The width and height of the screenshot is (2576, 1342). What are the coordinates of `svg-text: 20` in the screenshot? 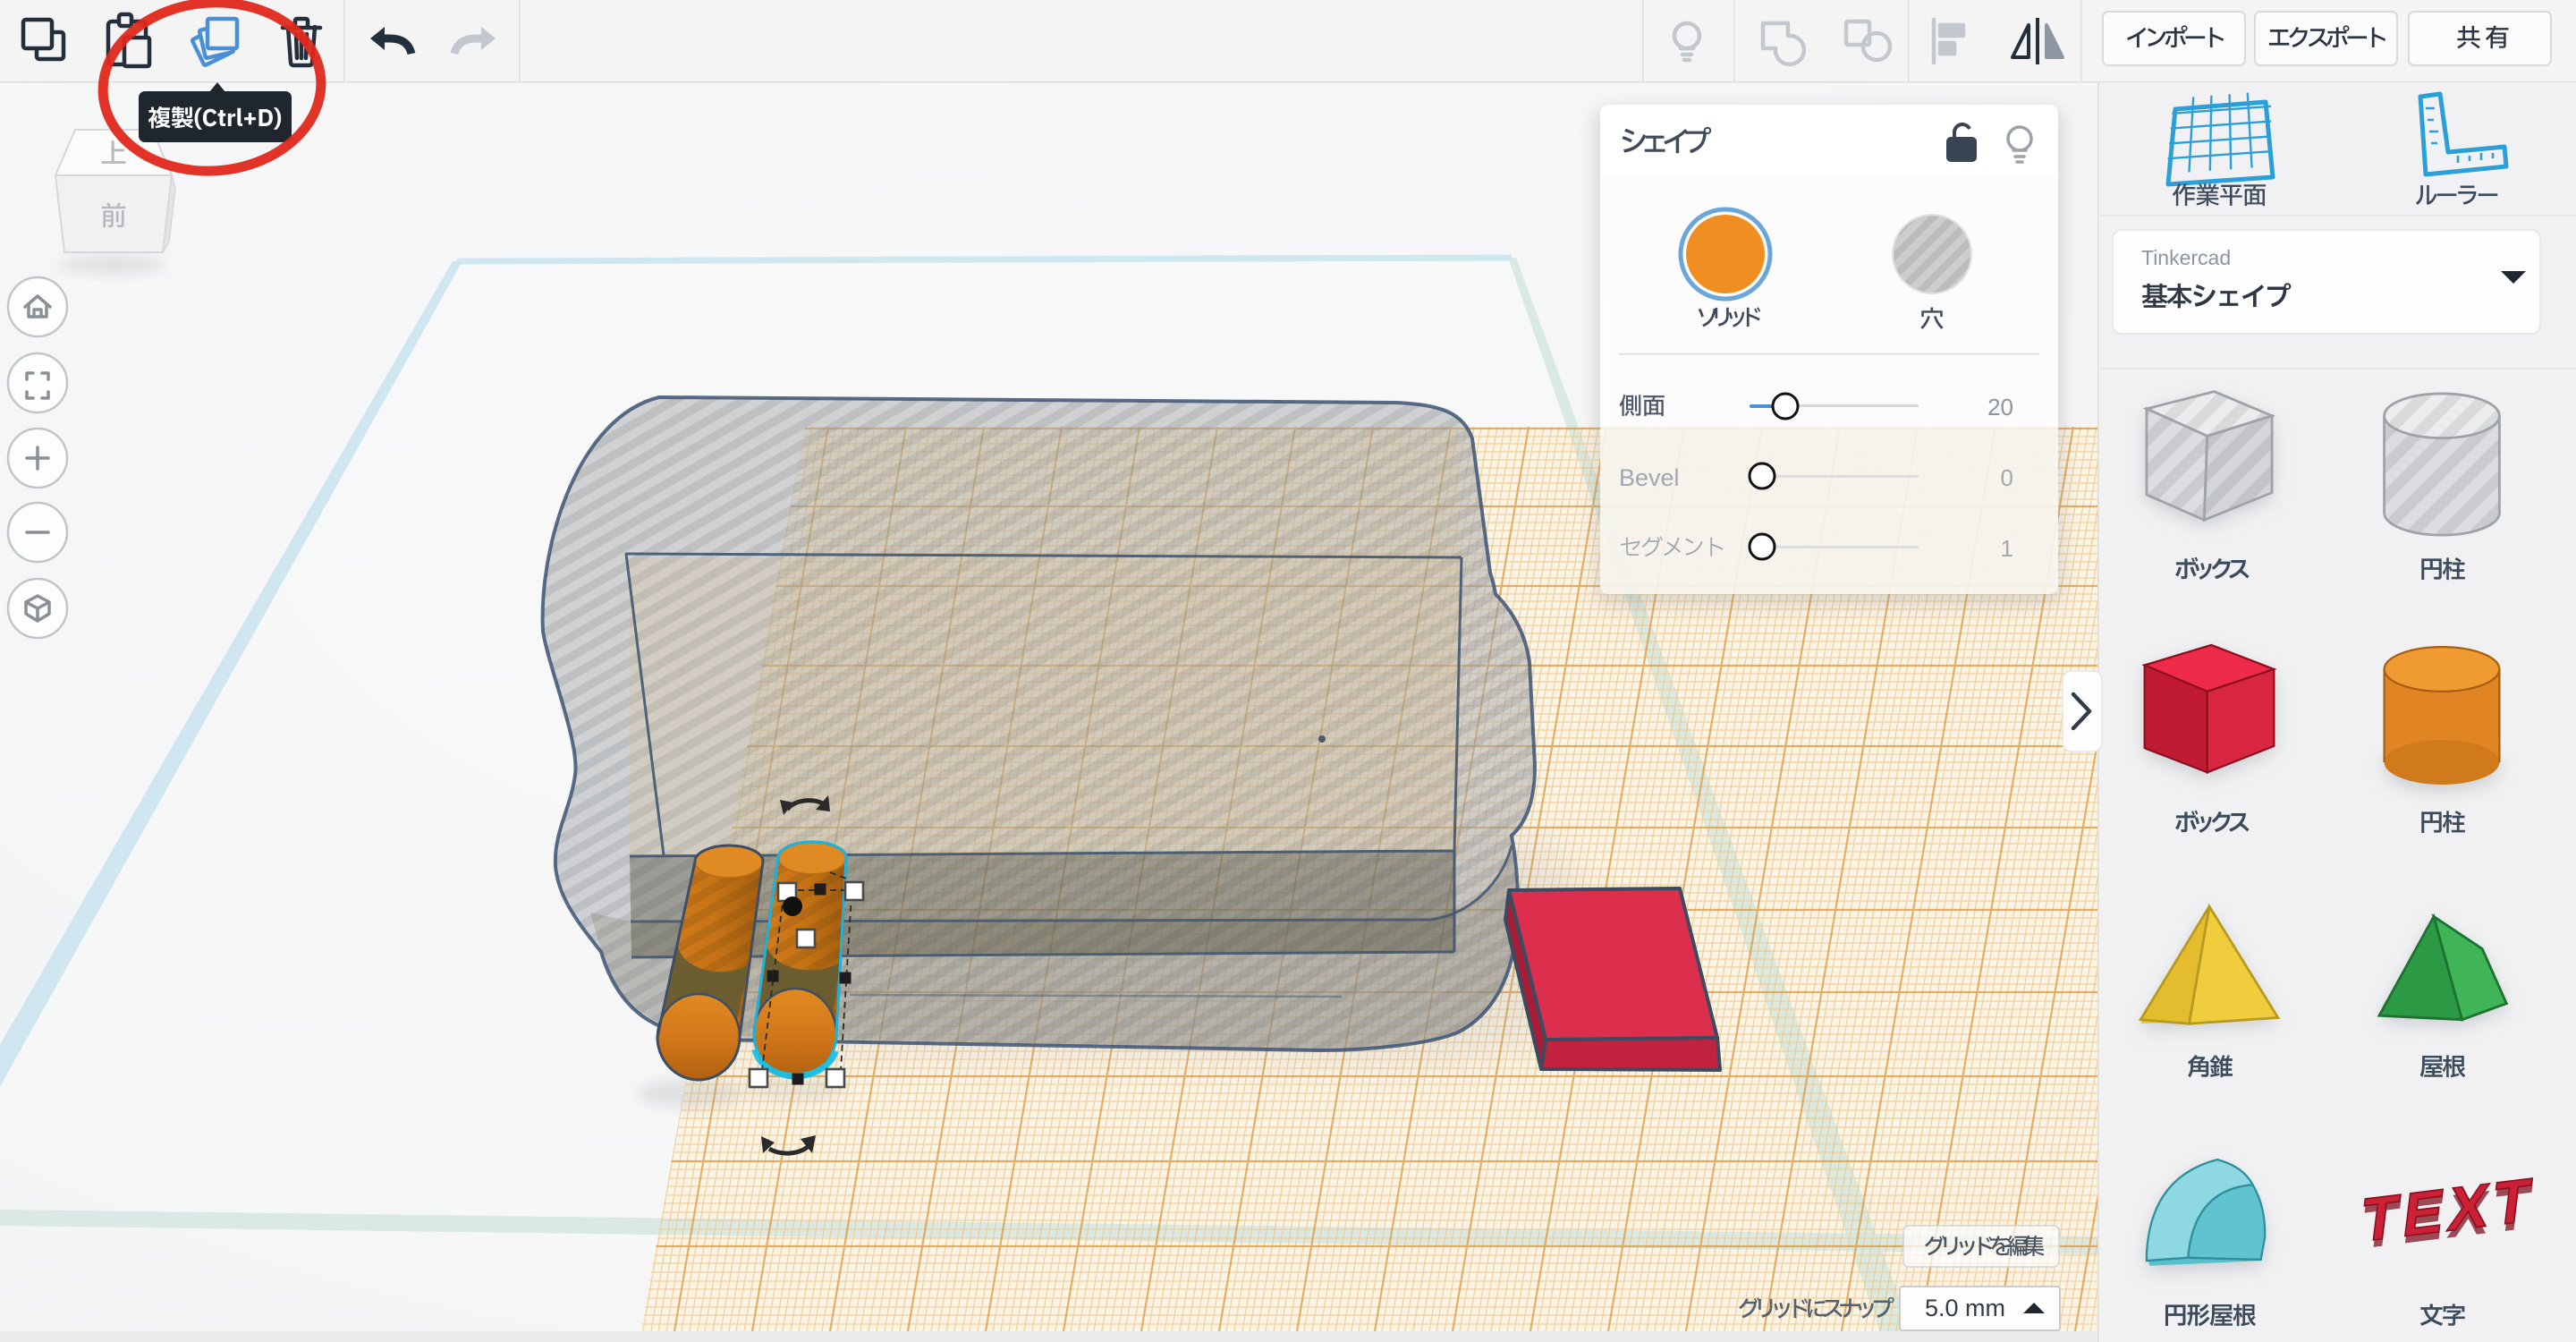 It's located at (2000, 407).